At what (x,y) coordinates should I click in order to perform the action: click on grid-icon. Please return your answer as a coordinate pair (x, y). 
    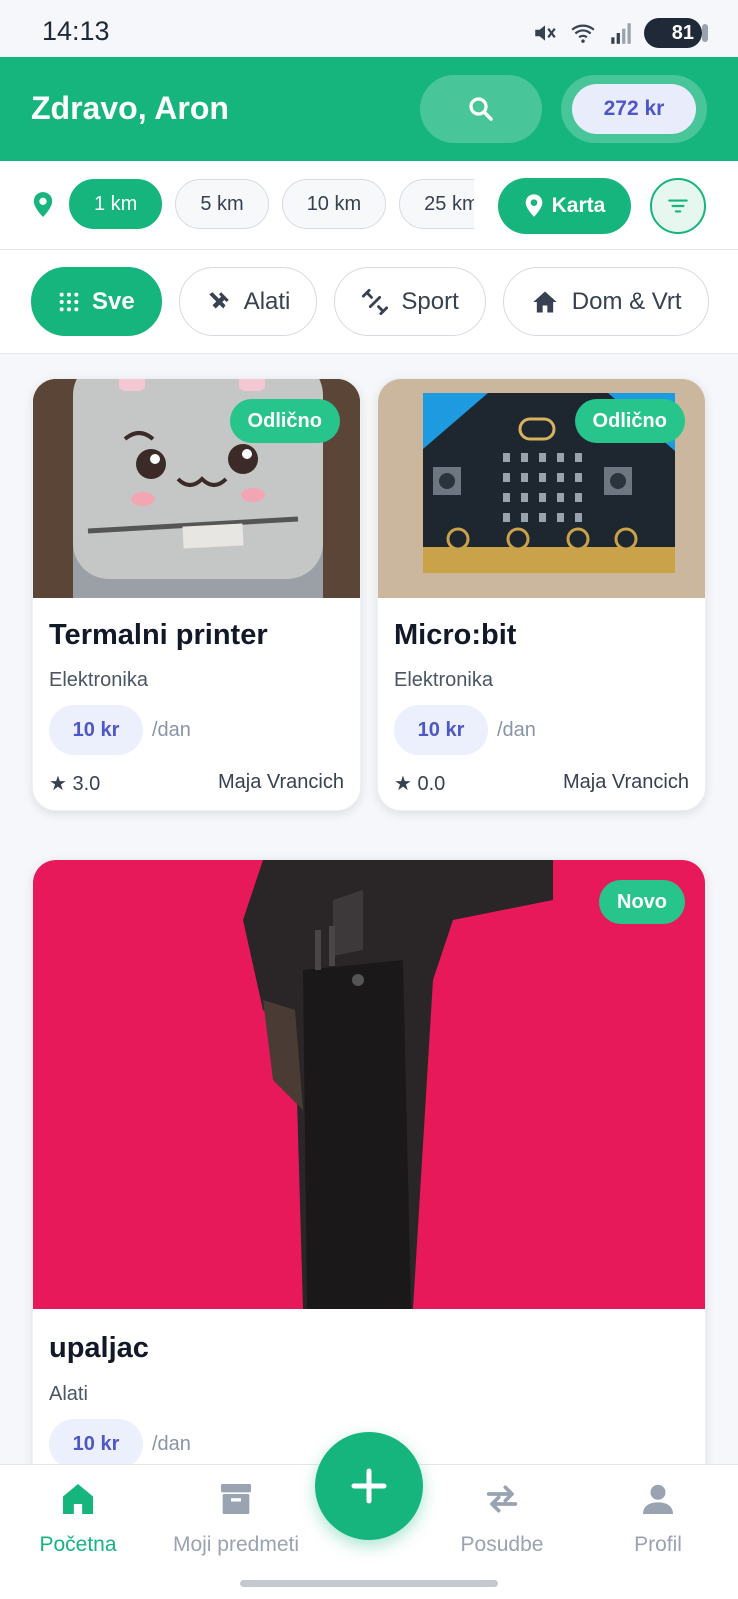
    Looking at the image, I should click on (69, 301).